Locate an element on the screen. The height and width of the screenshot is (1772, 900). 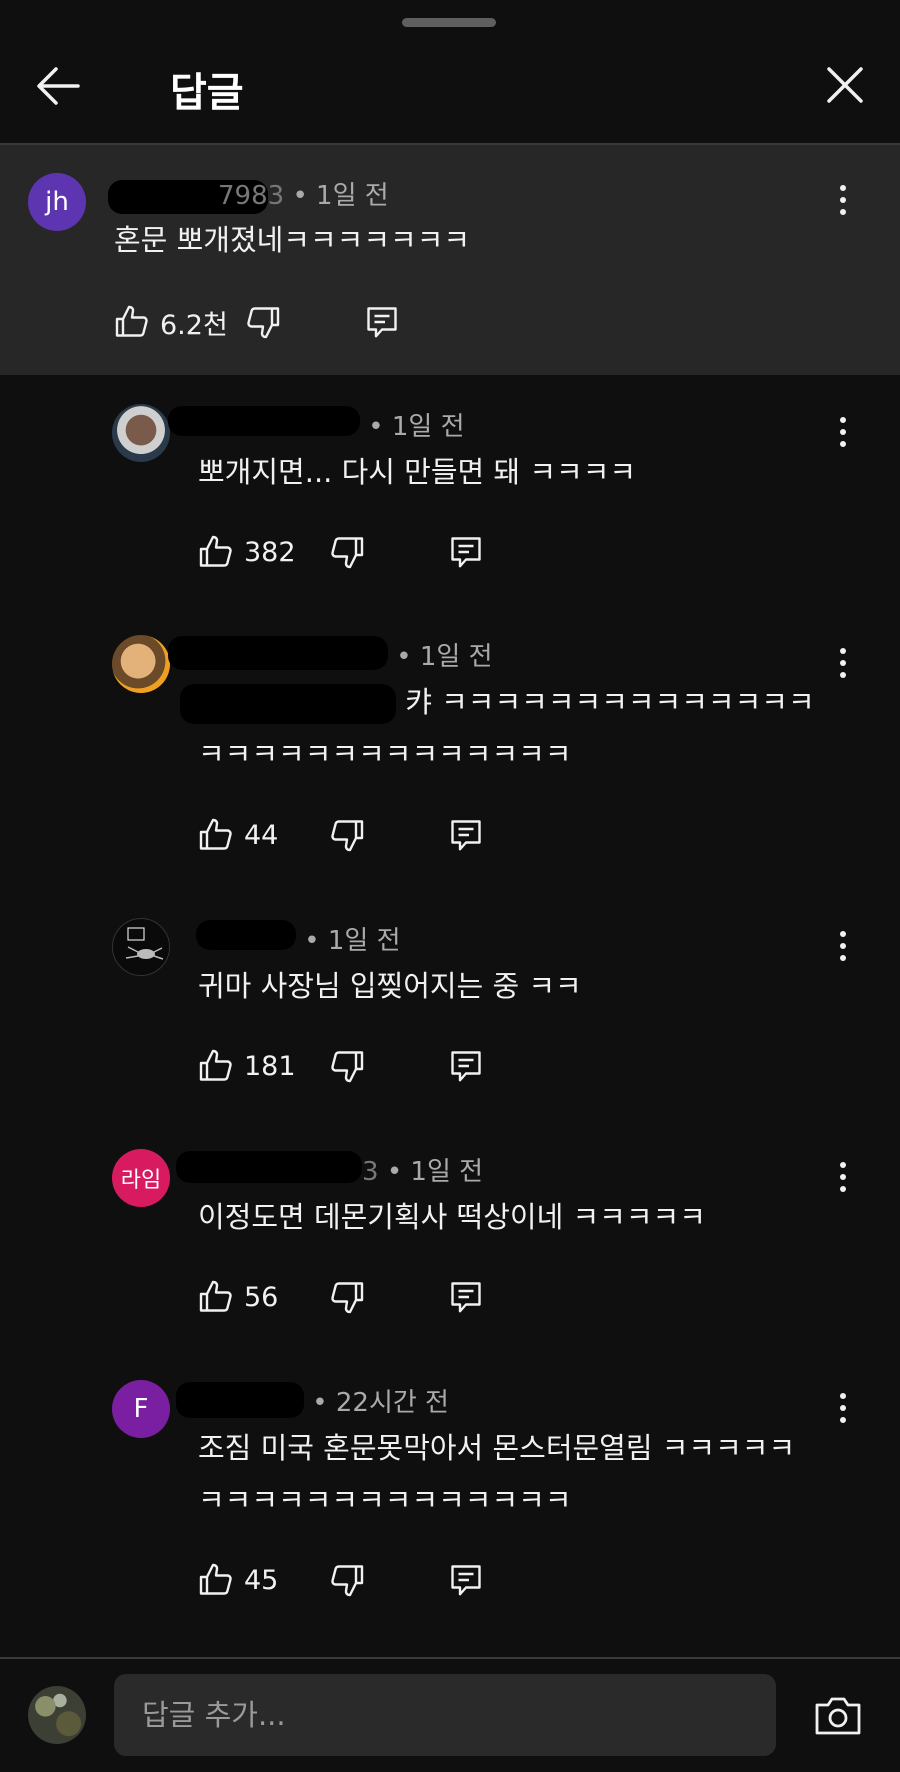
avatar: F is located at coordinates (141, 1409).